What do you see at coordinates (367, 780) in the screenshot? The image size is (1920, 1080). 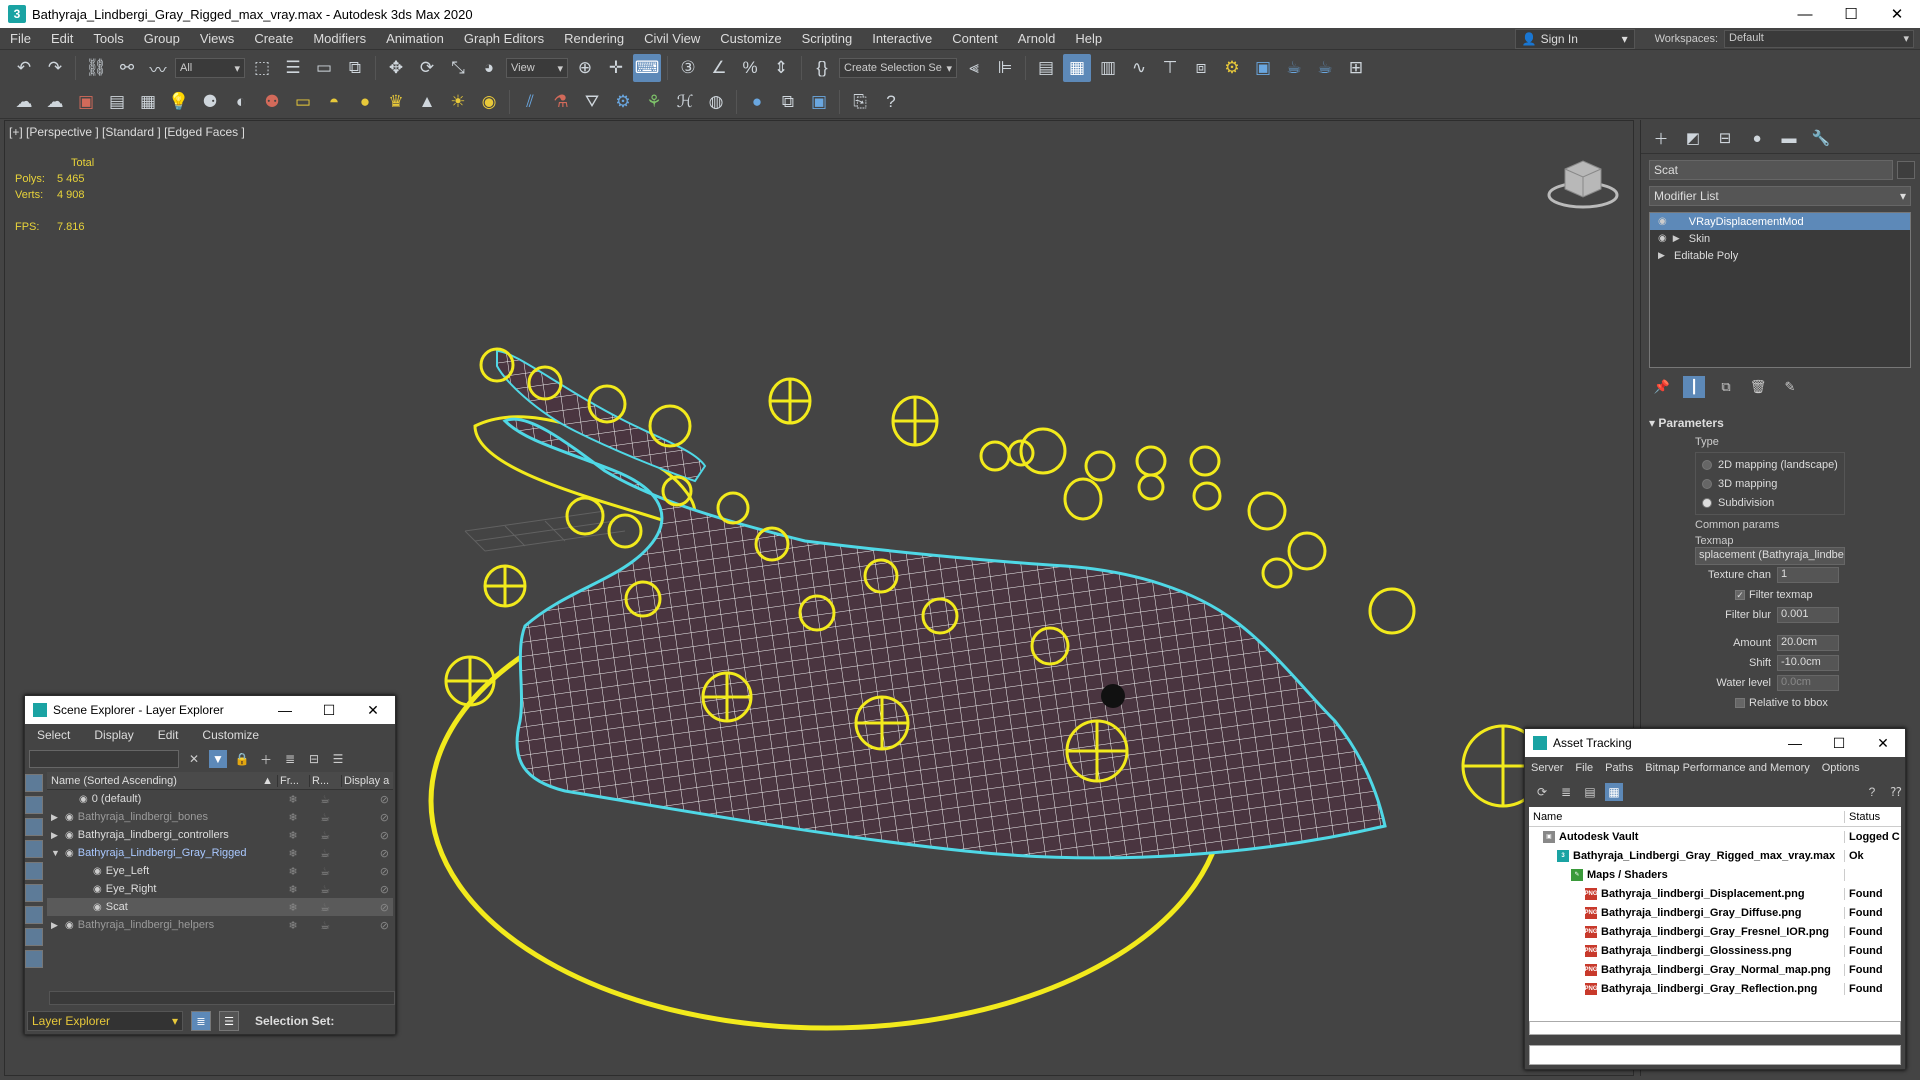 I see `column-display: Display a` at bounding box center [367, 780].